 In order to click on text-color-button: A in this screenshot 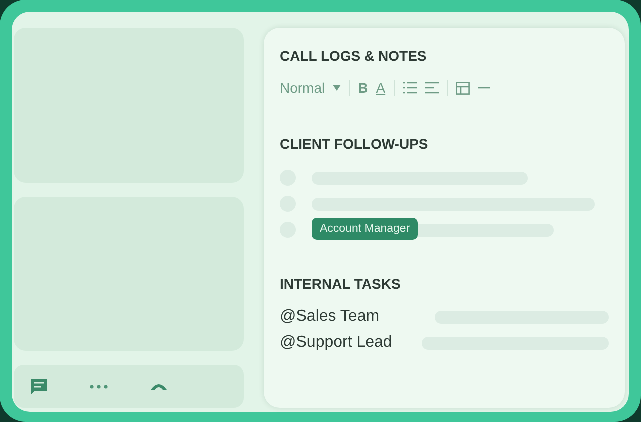, I will do `click(381, 88)`.